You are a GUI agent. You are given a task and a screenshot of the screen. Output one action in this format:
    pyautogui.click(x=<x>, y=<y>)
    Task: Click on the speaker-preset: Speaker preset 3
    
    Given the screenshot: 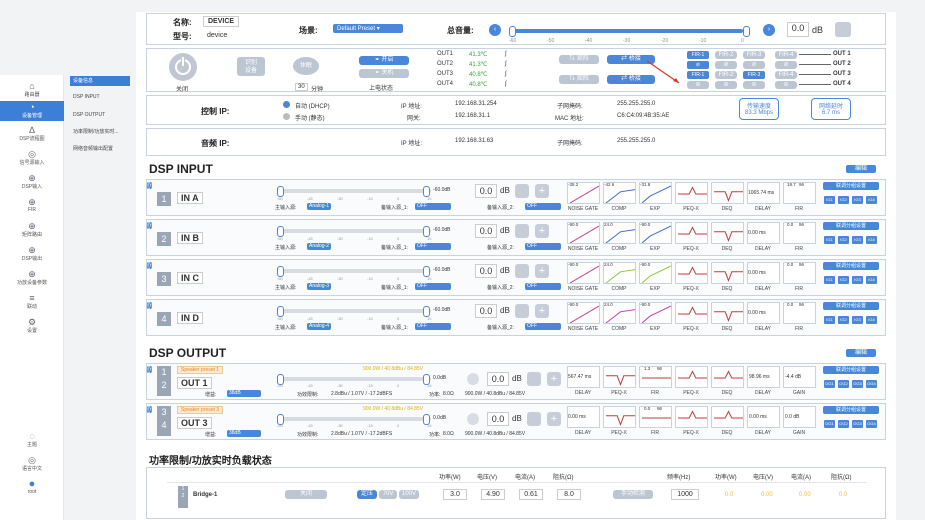 What is the action you would take?
    pyautogui.click(x=200, y=410)
    